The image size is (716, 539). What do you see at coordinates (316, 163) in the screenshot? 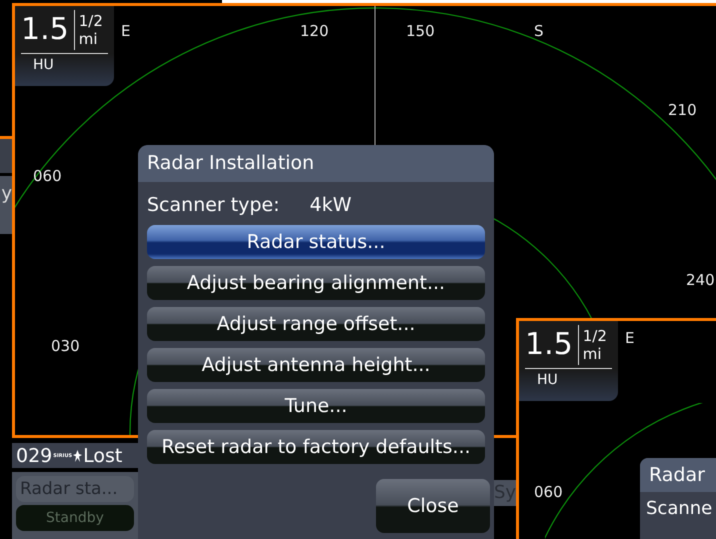
I see `dialog-title: Radar Installation` at bounding box center [316, 163].